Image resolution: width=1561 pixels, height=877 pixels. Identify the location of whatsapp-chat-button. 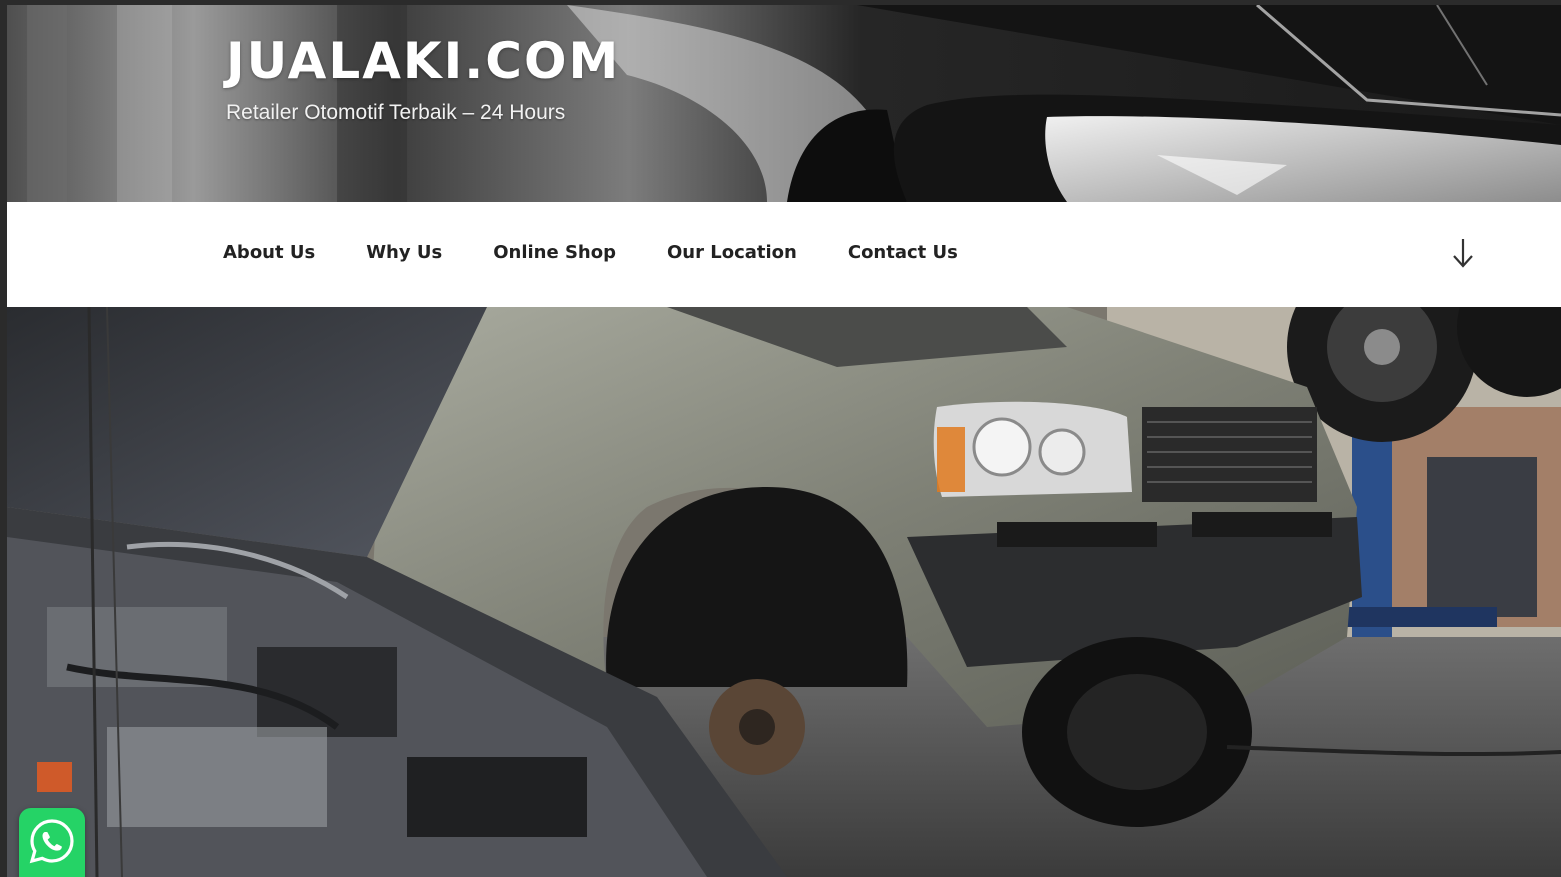
(52, 842).